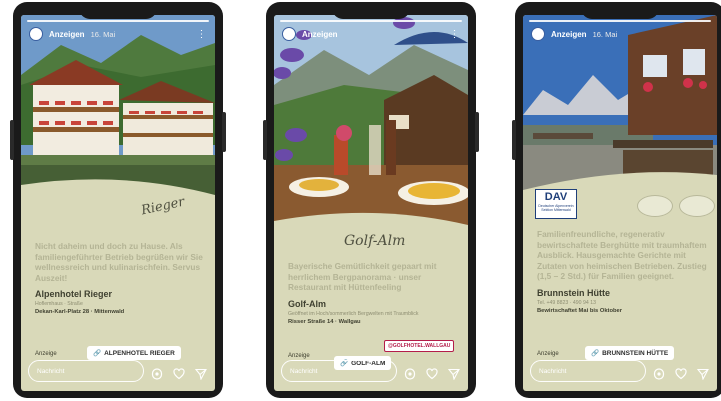 The height and width of the screenshot is (401, 721). I want to click on venue-name: Alpenhotel Rieger, so click(74, 294).